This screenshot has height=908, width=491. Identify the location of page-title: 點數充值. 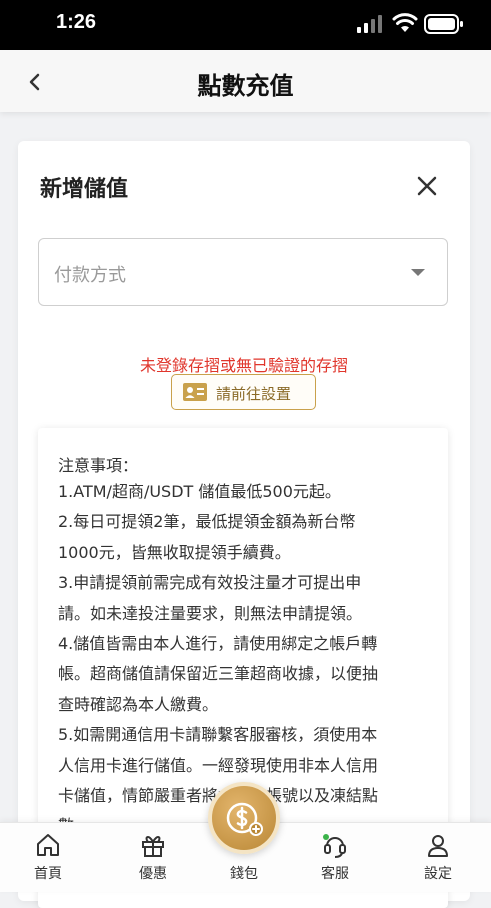
(245, 86).